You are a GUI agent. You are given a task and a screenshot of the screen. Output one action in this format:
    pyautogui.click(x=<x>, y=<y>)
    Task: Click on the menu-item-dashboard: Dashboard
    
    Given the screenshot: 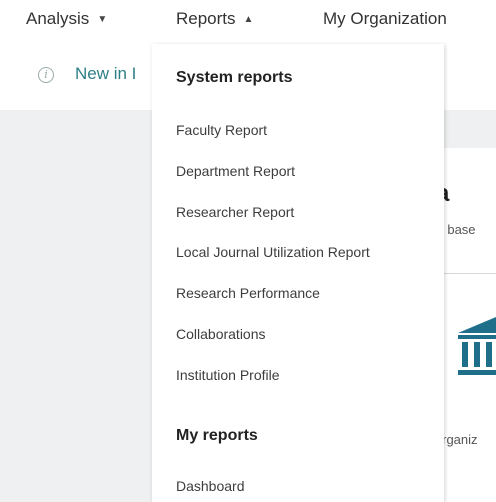 What is the action you would take?
    pyautogui.click(x=210, y=486)
    